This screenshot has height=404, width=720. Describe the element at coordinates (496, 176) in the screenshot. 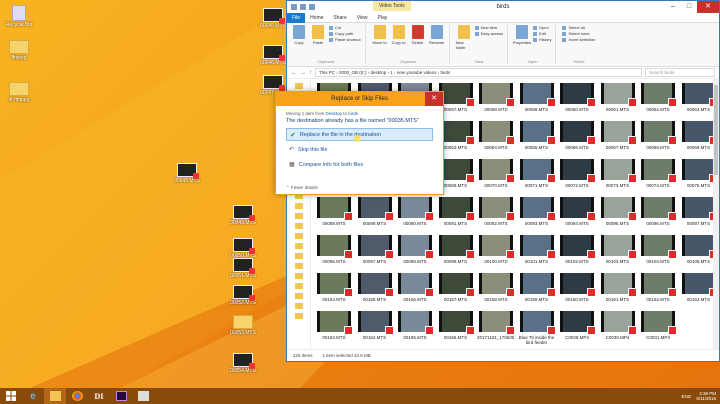

I see `file-item: 00070.MTS` at that location.